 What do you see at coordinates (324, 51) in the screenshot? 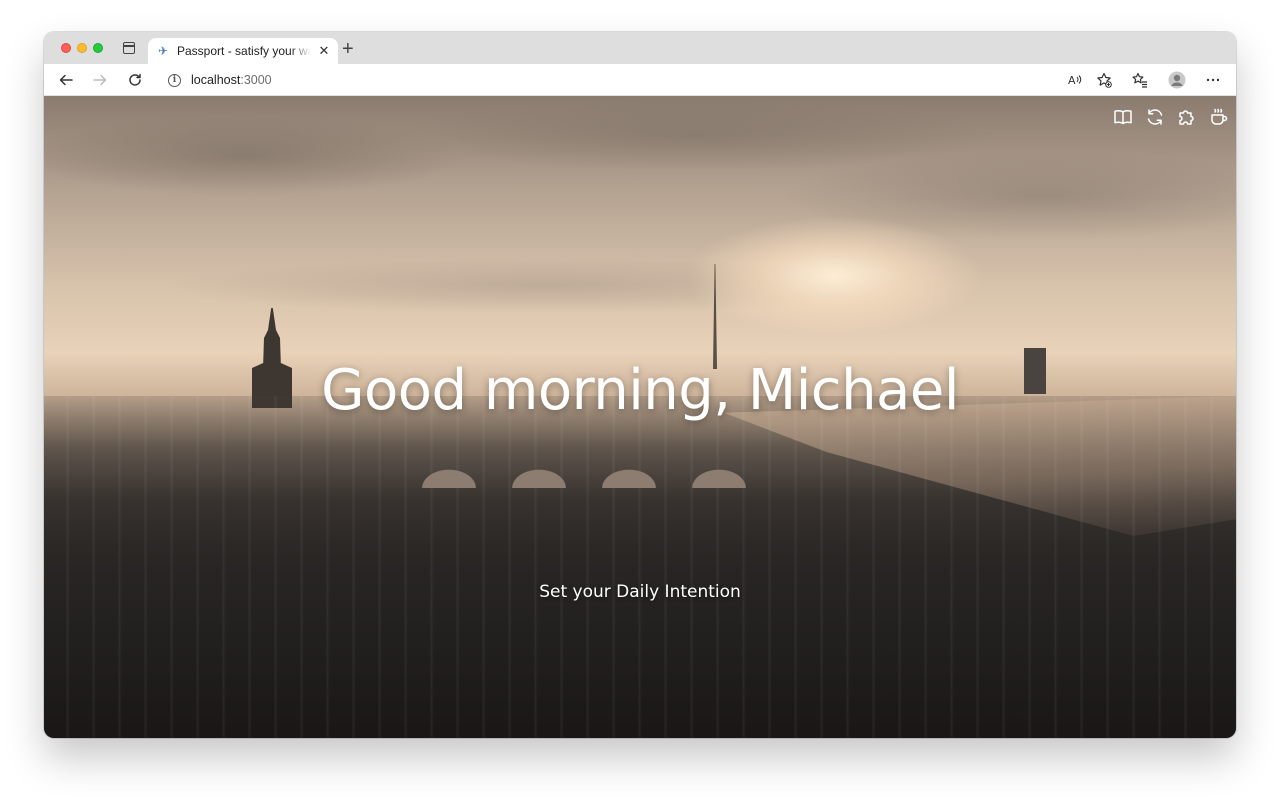
I see `tab-close-icon: ✕` at bounding box center [324, 51].